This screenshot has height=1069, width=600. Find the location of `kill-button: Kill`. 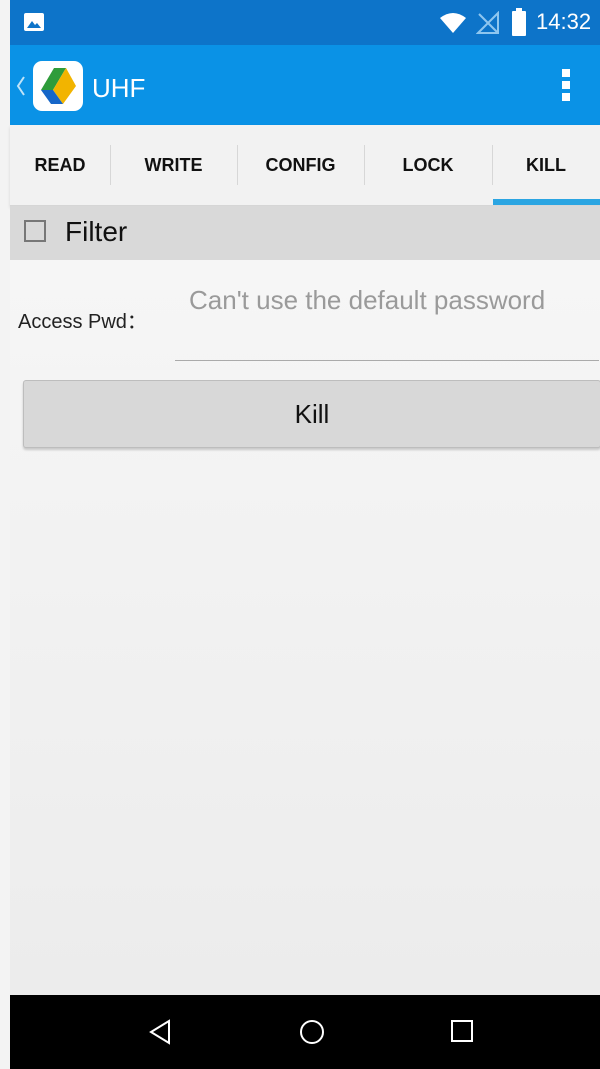

kill-button: Kill is located at coordinates (311, 414).